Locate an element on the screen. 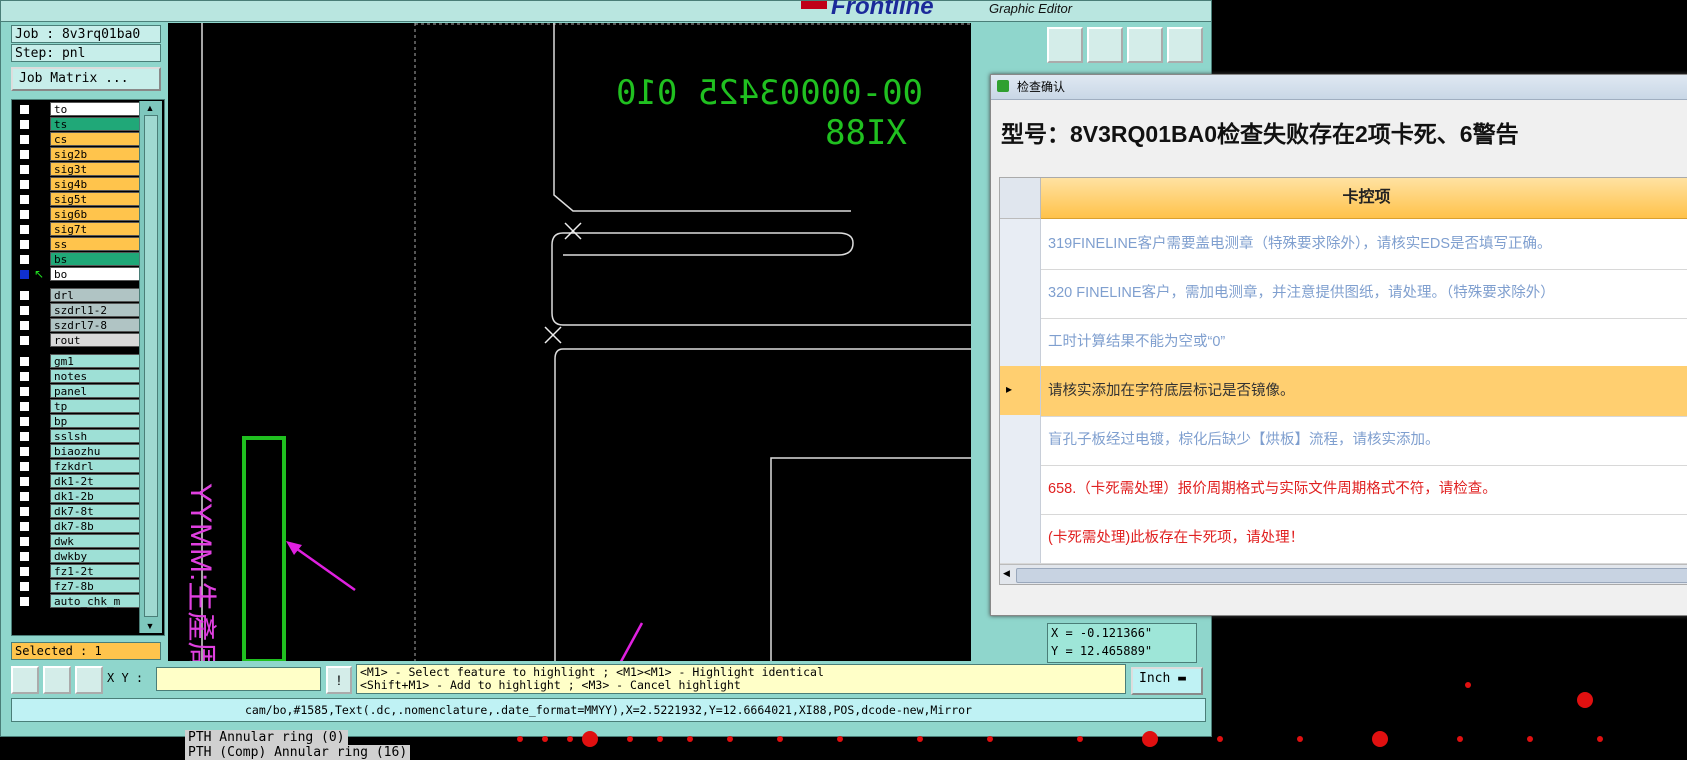 This screenshot has width=1687, height=760. scroll-up-icon: ▲ is located at coordinates (150, 108).